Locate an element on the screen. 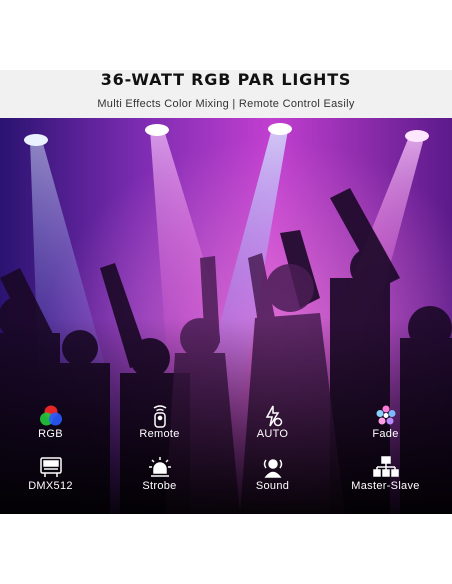 This screenshot has width=452, height=584. dmx-icon is located at coordinates (53, 469).